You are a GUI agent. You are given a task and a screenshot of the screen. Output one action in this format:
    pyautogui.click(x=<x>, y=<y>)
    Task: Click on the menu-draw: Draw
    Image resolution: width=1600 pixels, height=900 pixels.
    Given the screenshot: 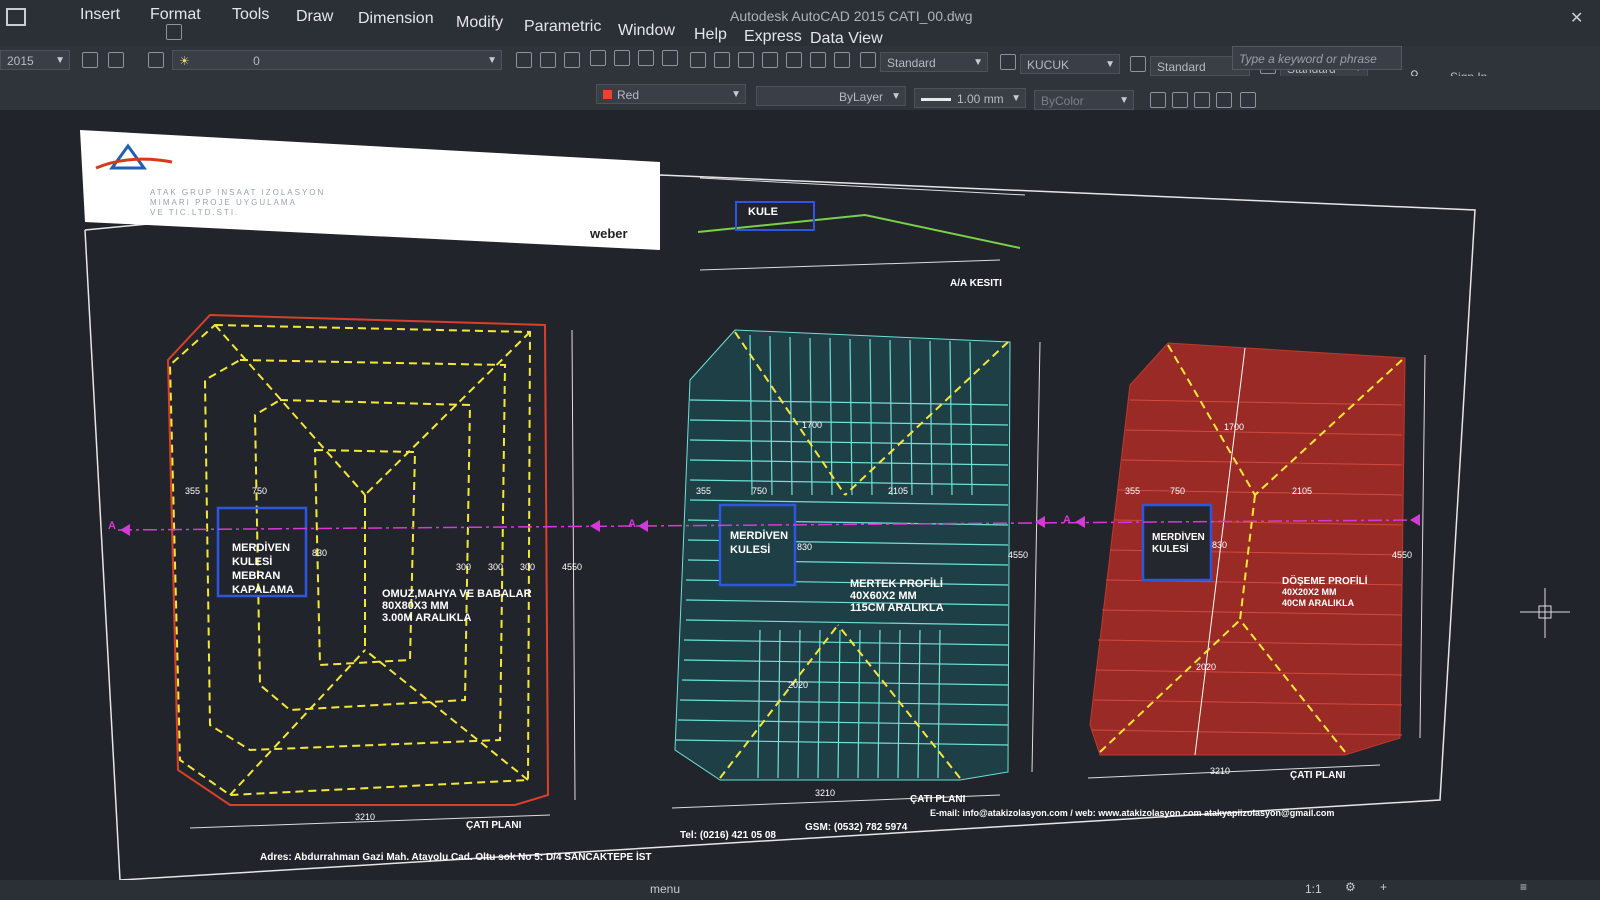 What is the action you would take?
    pyautogui.click(x=314, y=17)
    